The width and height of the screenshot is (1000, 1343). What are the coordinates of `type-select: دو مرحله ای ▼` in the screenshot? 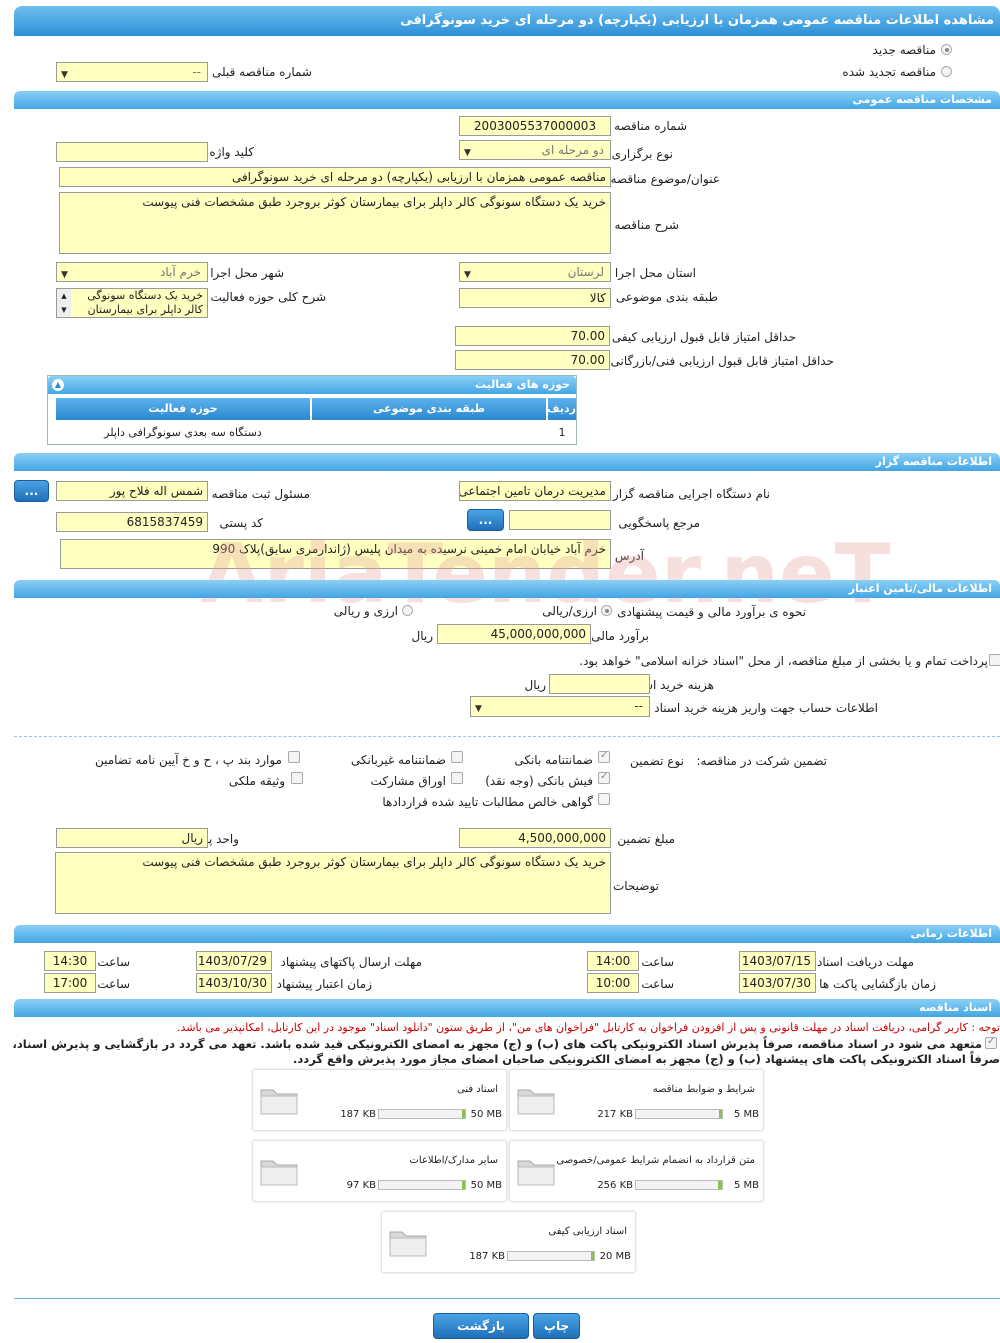 It's located at (535, 150).